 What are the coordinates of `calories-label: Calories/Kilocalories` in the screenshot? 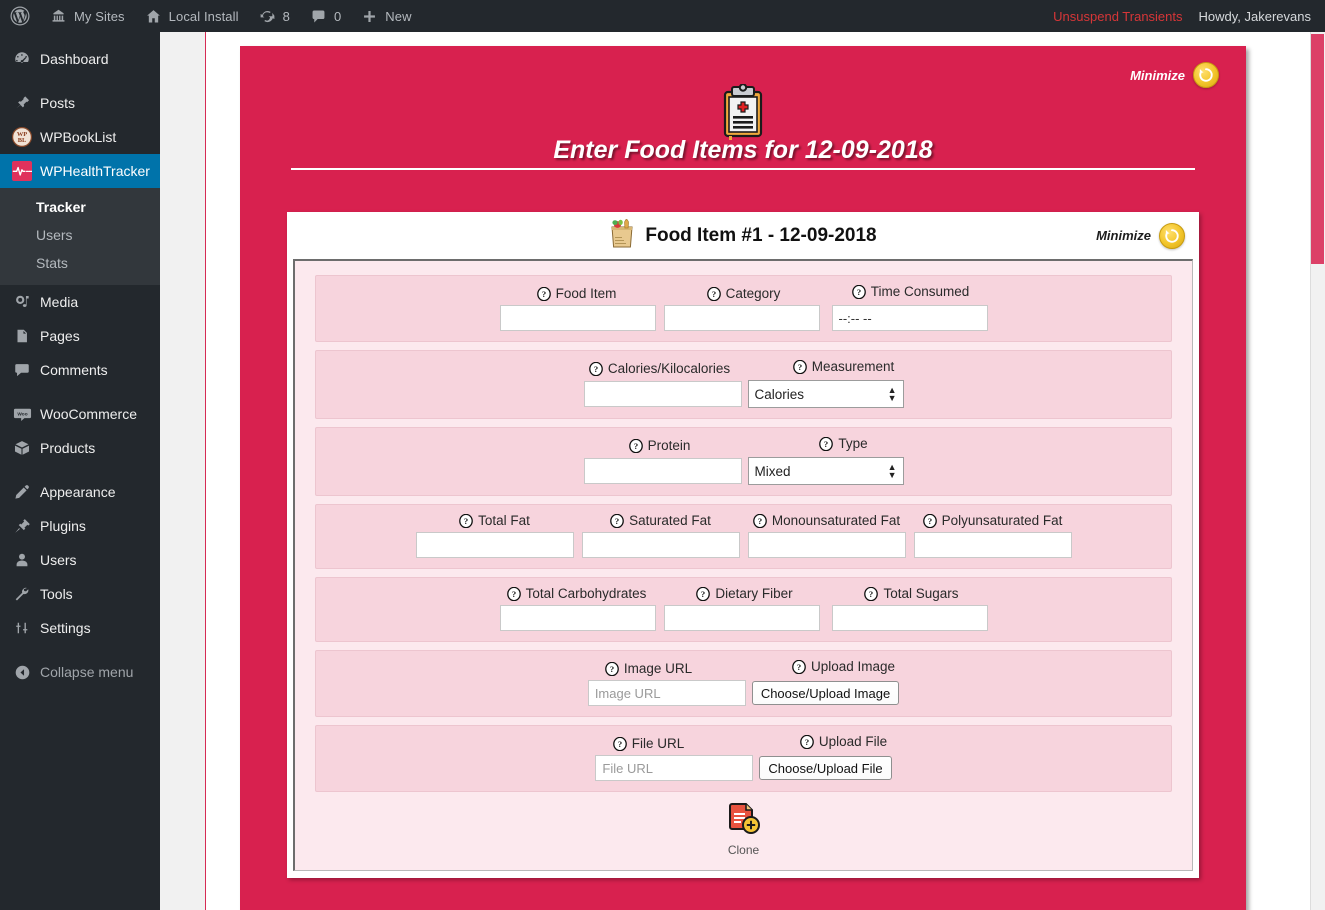 It's located at (669, 368).